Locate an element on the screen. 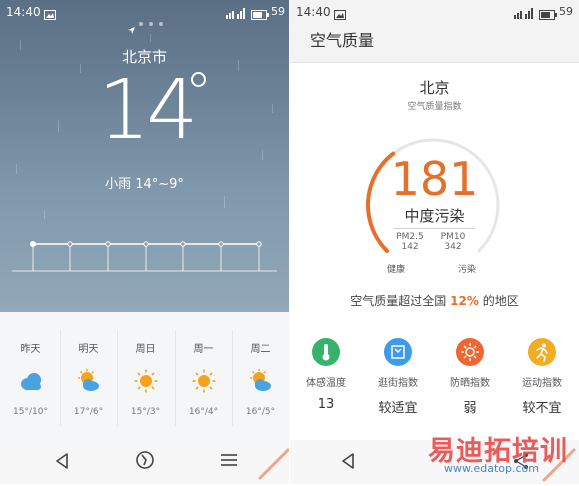  index-exercise: 运动指数 较不宜 is located at coordinates (542, 377).